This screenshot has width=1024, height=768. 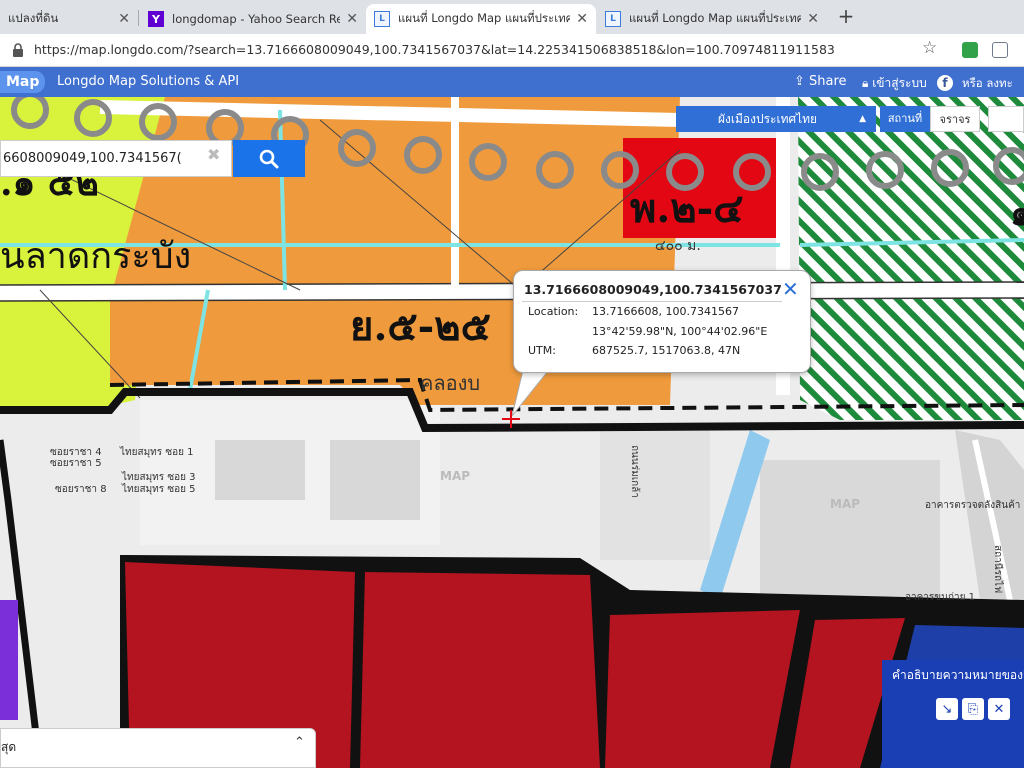 I want to click on yahoo-icon: Y, so click(x=156, y=19).